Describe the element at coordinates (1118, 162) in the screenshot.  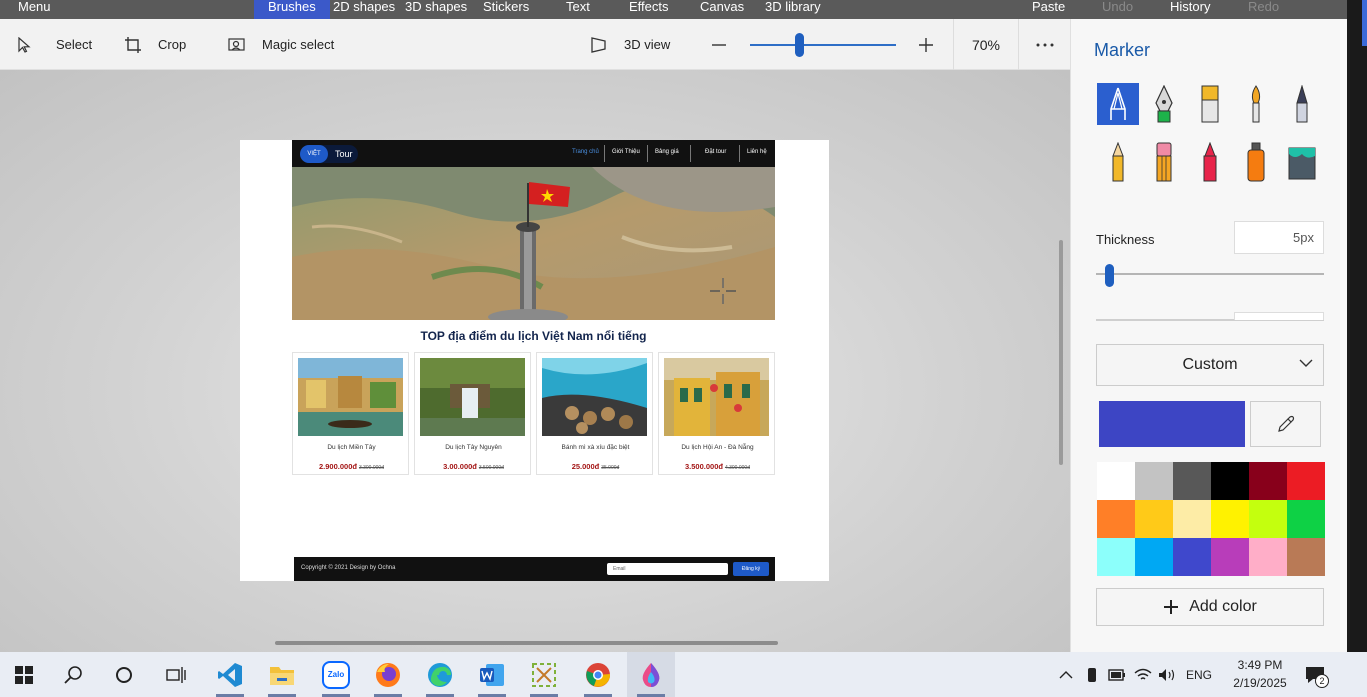
I see `pencil-icon` at that location.